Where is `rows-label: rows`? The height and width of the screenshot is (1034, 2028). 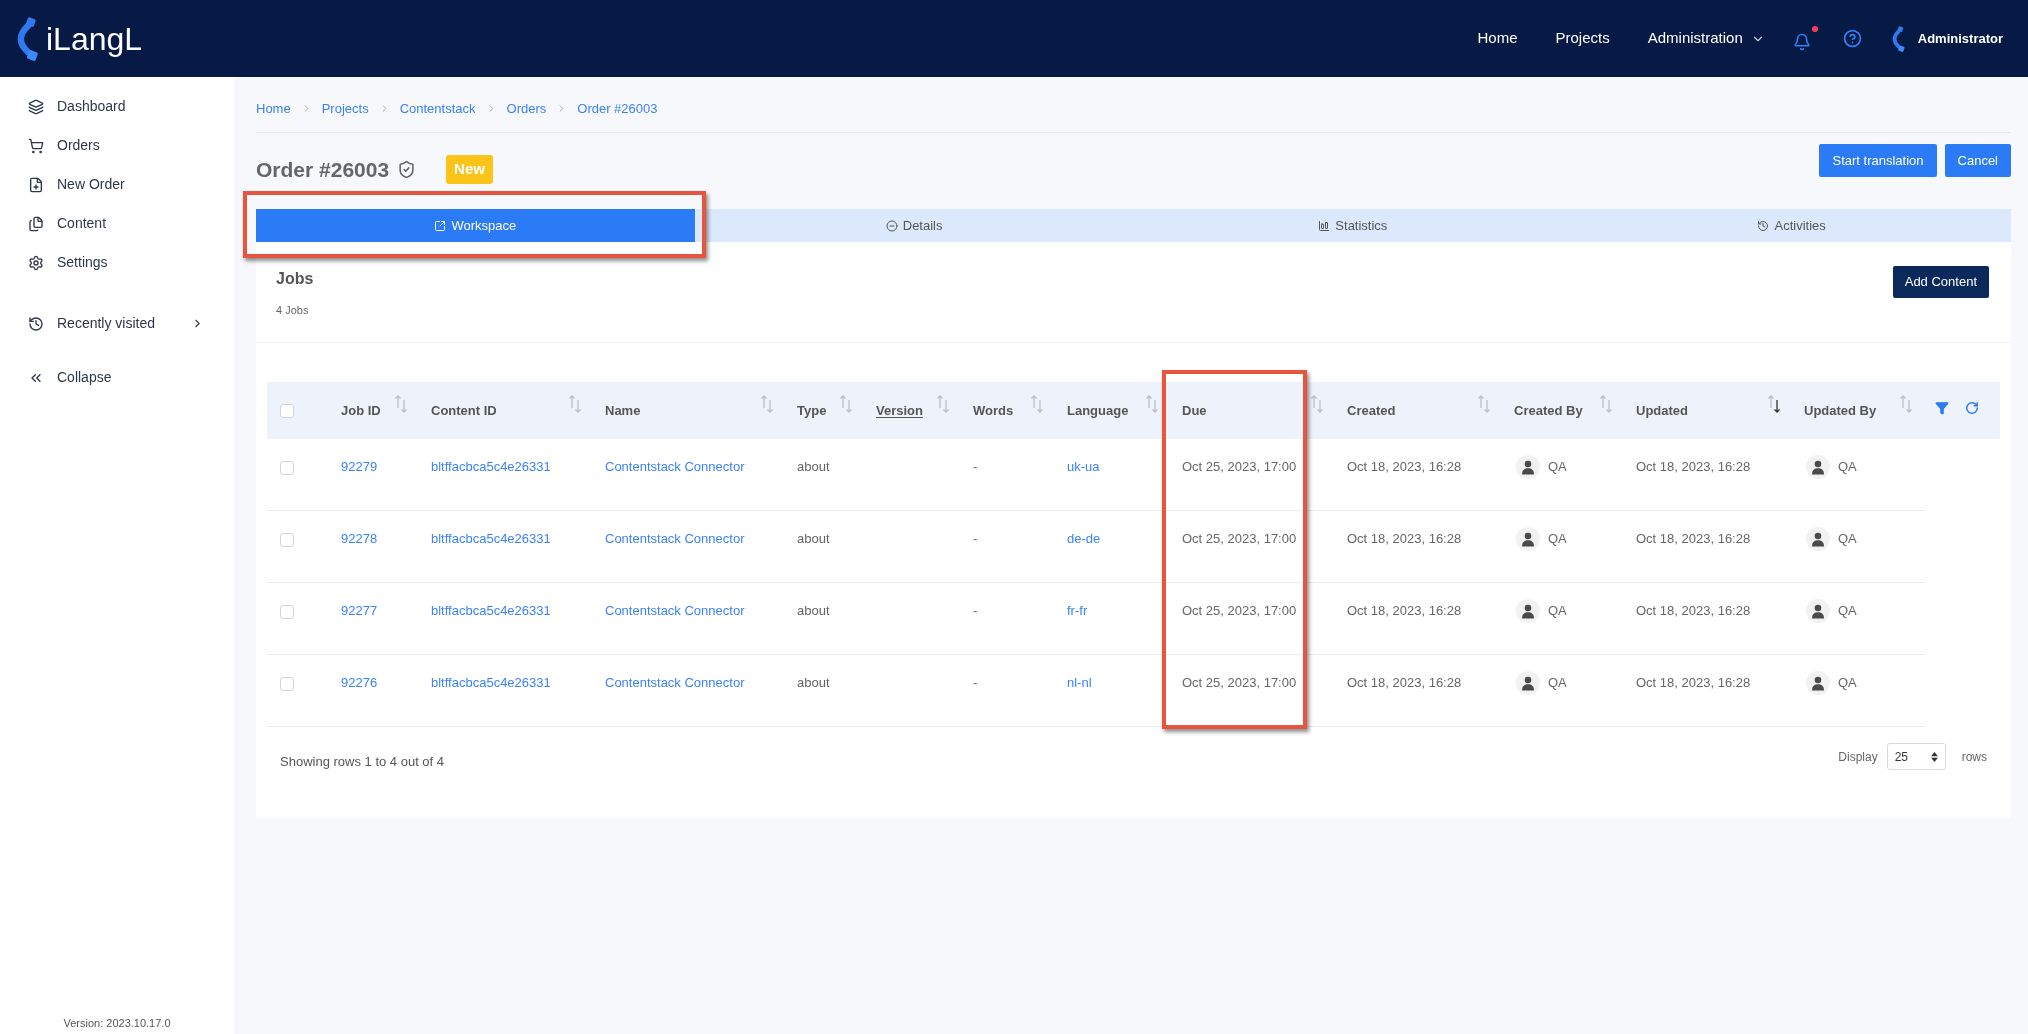 rows-label: rows is located at coordinates (1974, 757).